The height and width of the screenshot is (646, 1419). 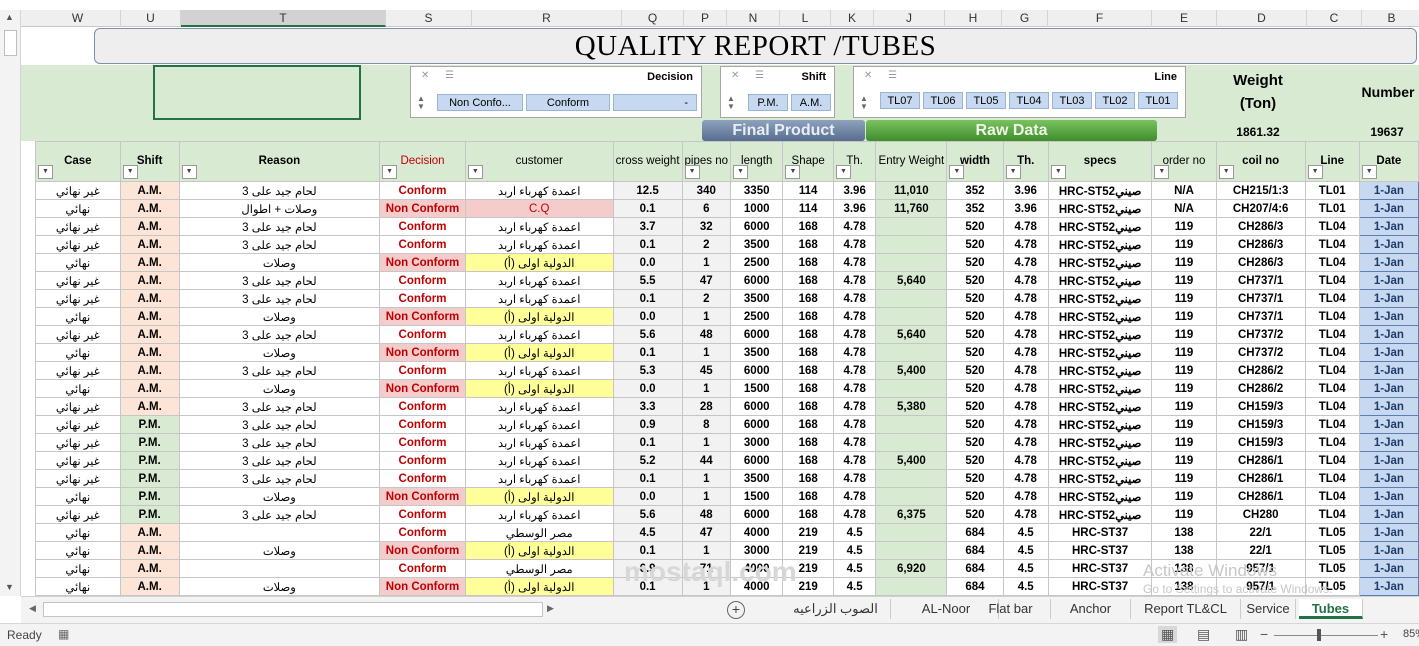 What do you see at coordinates (279, 208) in the screenshot?
I see `table-cell: وصلات + اطوال` at bounding box center [279, 208].